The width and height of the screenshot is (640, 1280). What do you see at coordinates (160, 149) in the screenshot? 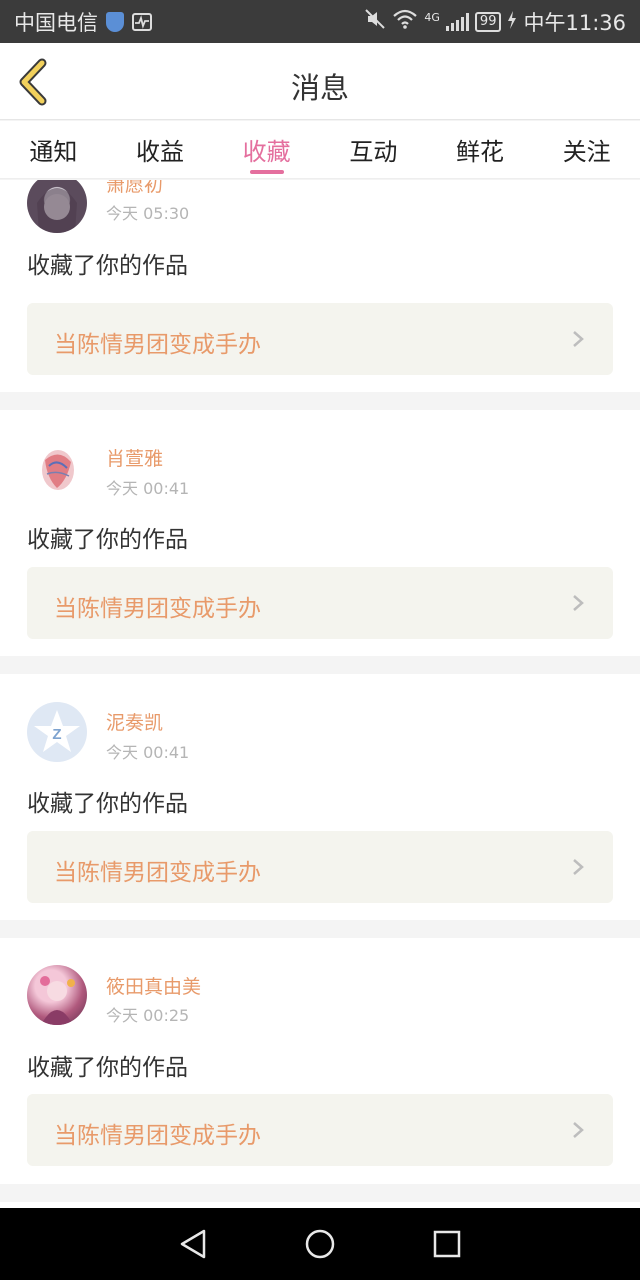
I see `tab-earnings: 收益` at bounding box center [160, 149].